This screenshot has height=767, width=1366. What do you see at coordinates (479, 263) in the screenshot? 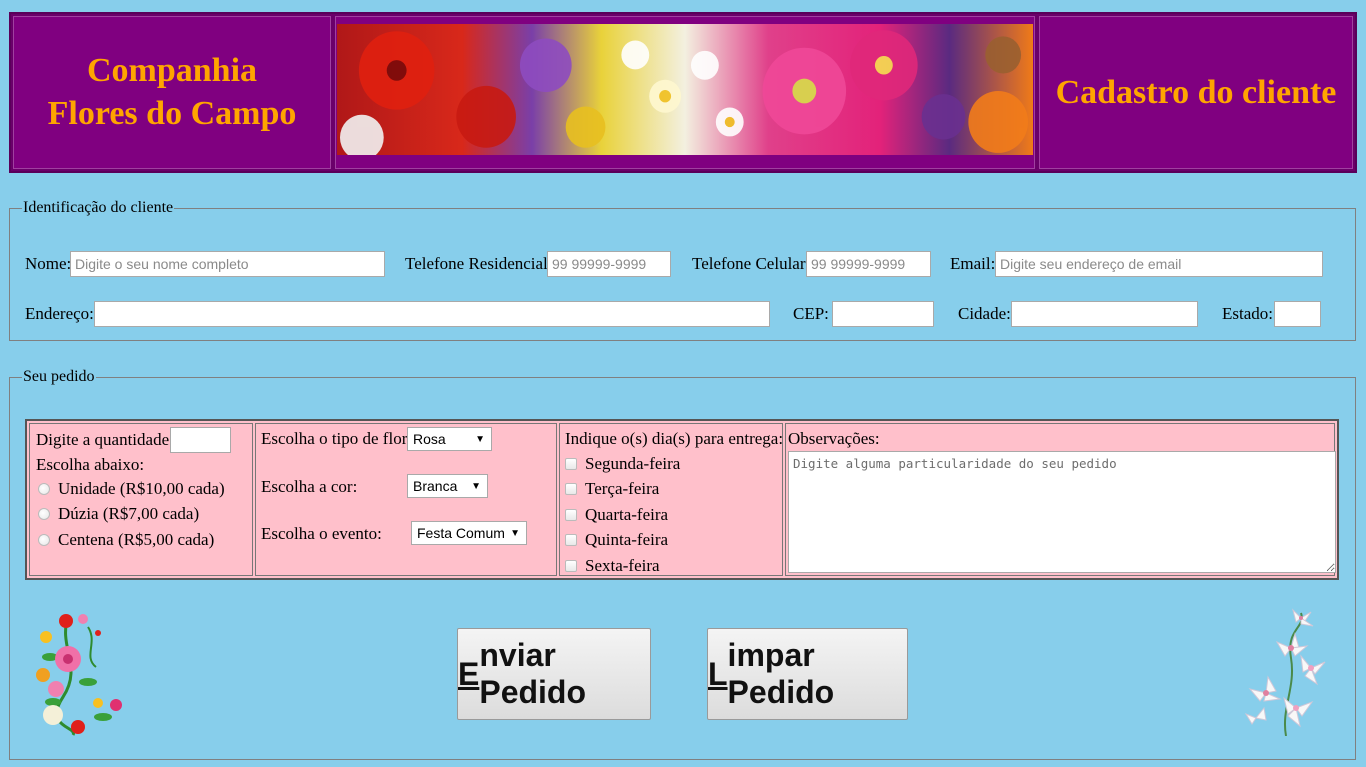
I see `home-phone-label: Telefone Residencial:` at bounding box center [479, 263].